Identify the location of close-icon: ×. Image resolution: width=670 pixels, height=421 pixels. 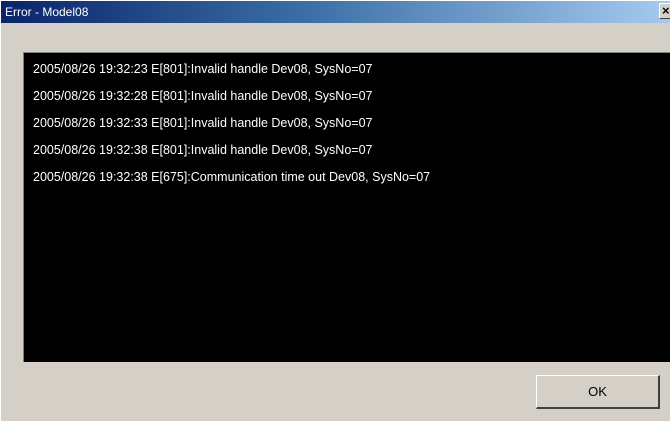
(666, 10).